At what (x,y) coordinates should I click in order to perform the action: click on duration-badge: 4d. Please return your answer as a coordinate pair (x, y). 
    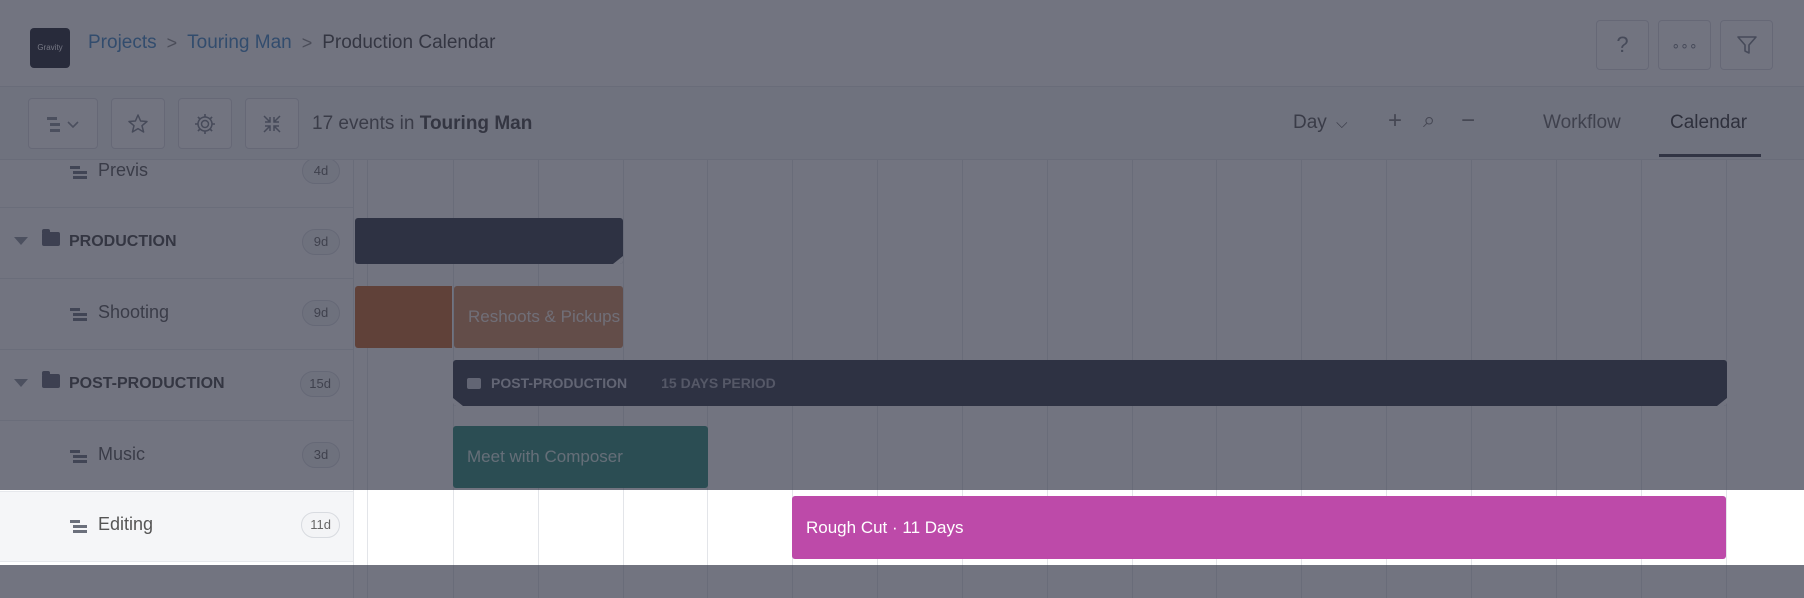
    Looking at the image, I should click on (321, 172).